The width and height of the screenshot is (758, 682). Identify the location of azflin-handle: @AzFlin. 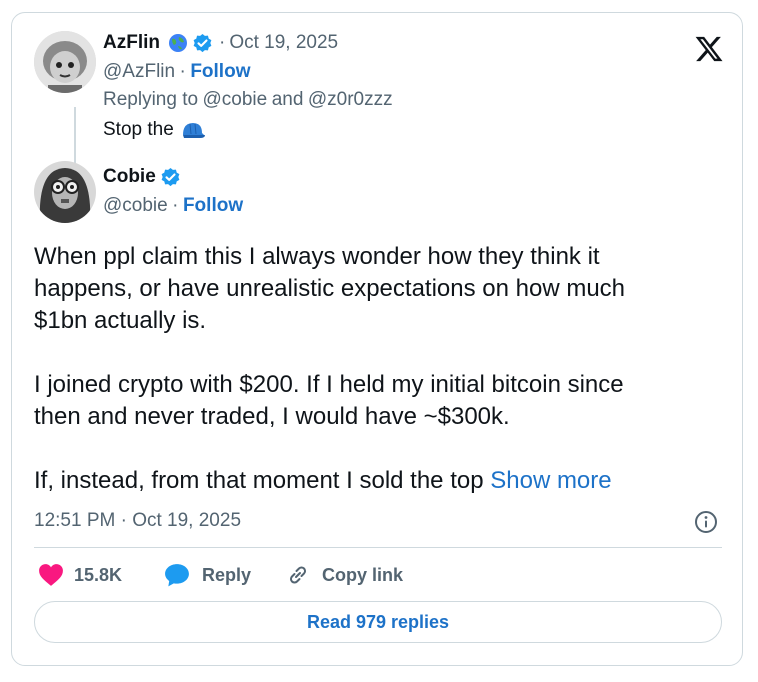
(139, 71).